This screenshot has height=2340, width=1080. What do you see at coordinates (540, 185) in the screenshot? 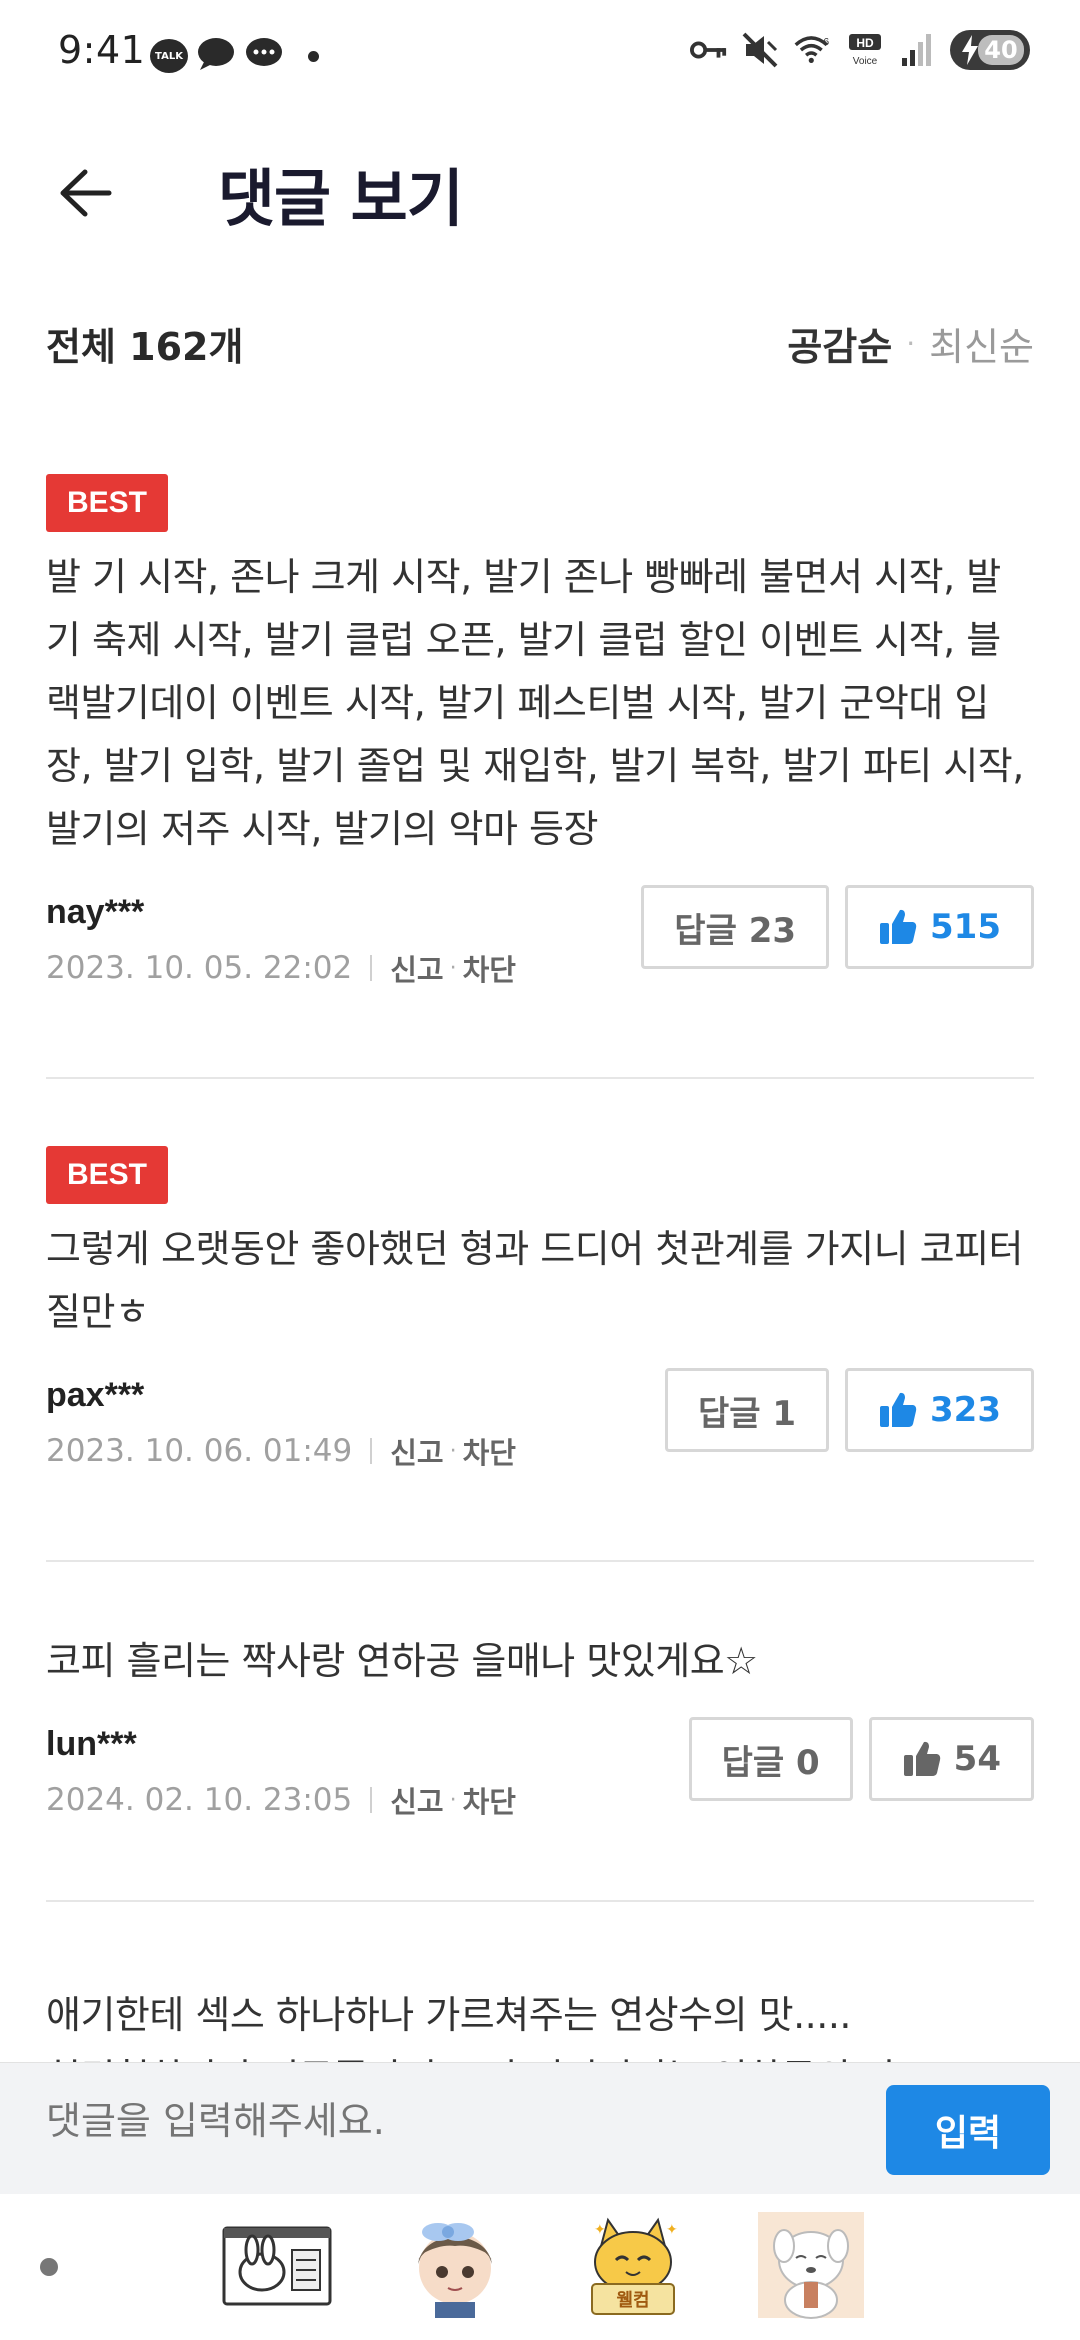
I see `app-header: 댓글 보기` at bounding box center [540, 185].